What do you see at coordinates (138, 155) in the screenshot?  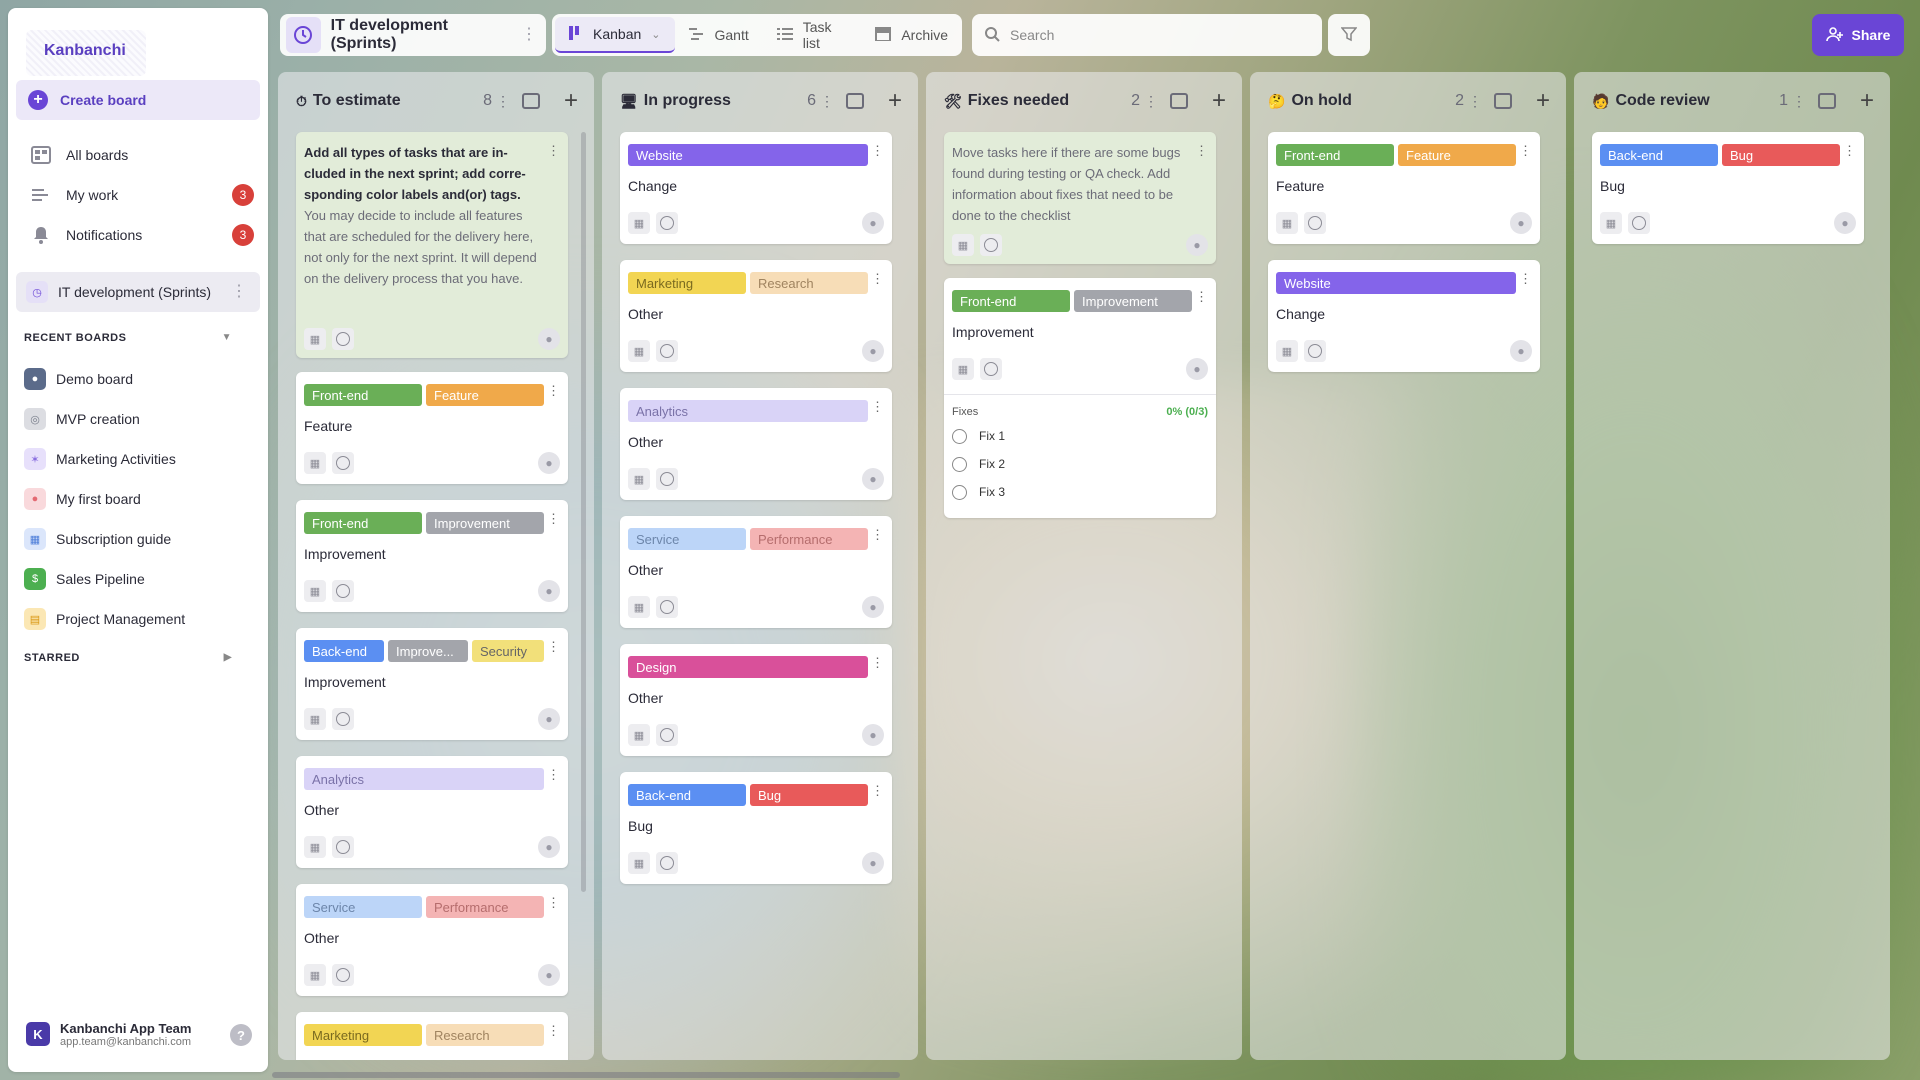 I see `sidebar-item-all-boards: All boards` at bounding box center [138, 155].